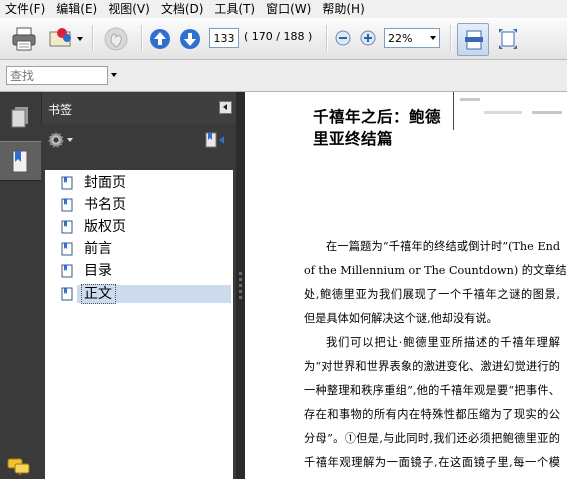 The image size is (567, 479). What do you see at coordinates (20, 285) in the screenshot?
I see `navigation-pane-strip` at bounding box center [20, 285].